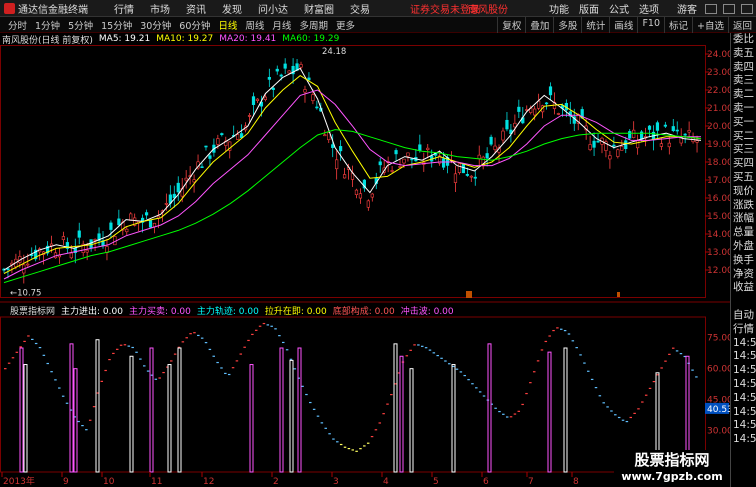 The image size is (756, 487). I want to click on period-5min: 5分钟, so click(80, 25).